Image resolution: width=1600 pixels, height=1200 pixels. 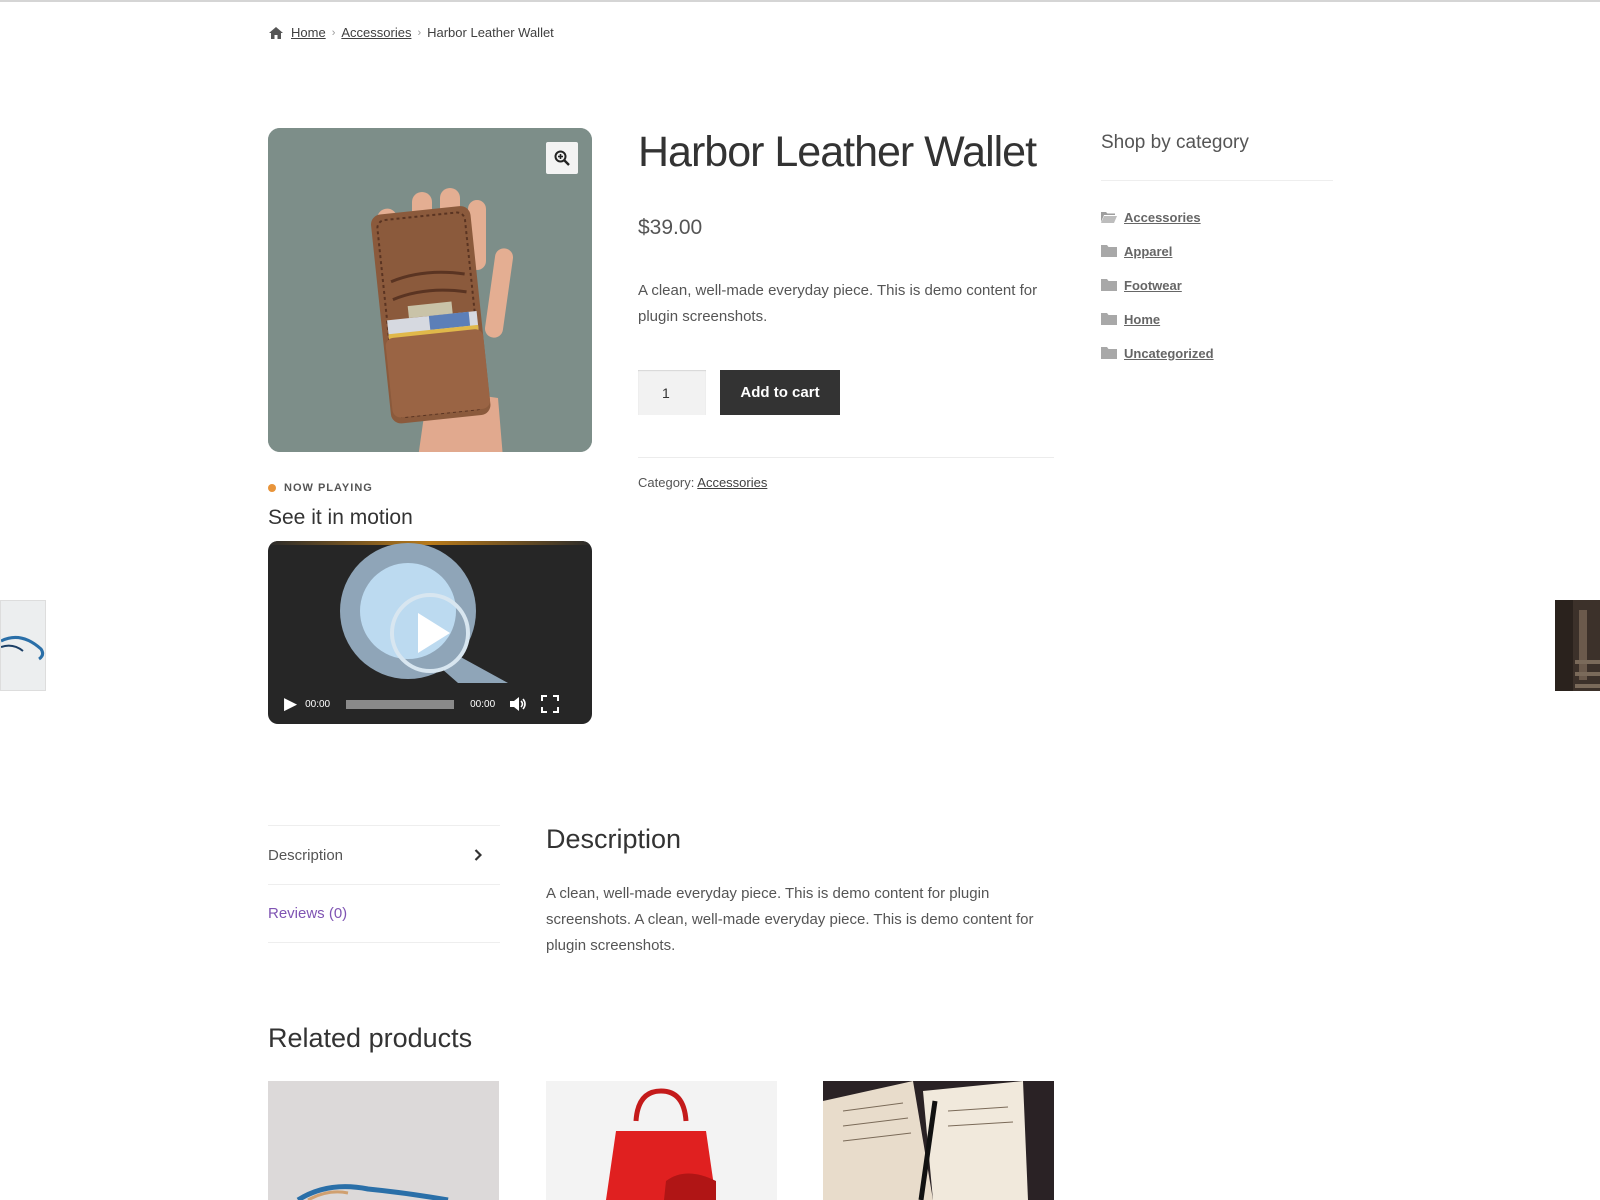 I want to click on breadcrumb-home-link: Home, so click(x=308, y=32).